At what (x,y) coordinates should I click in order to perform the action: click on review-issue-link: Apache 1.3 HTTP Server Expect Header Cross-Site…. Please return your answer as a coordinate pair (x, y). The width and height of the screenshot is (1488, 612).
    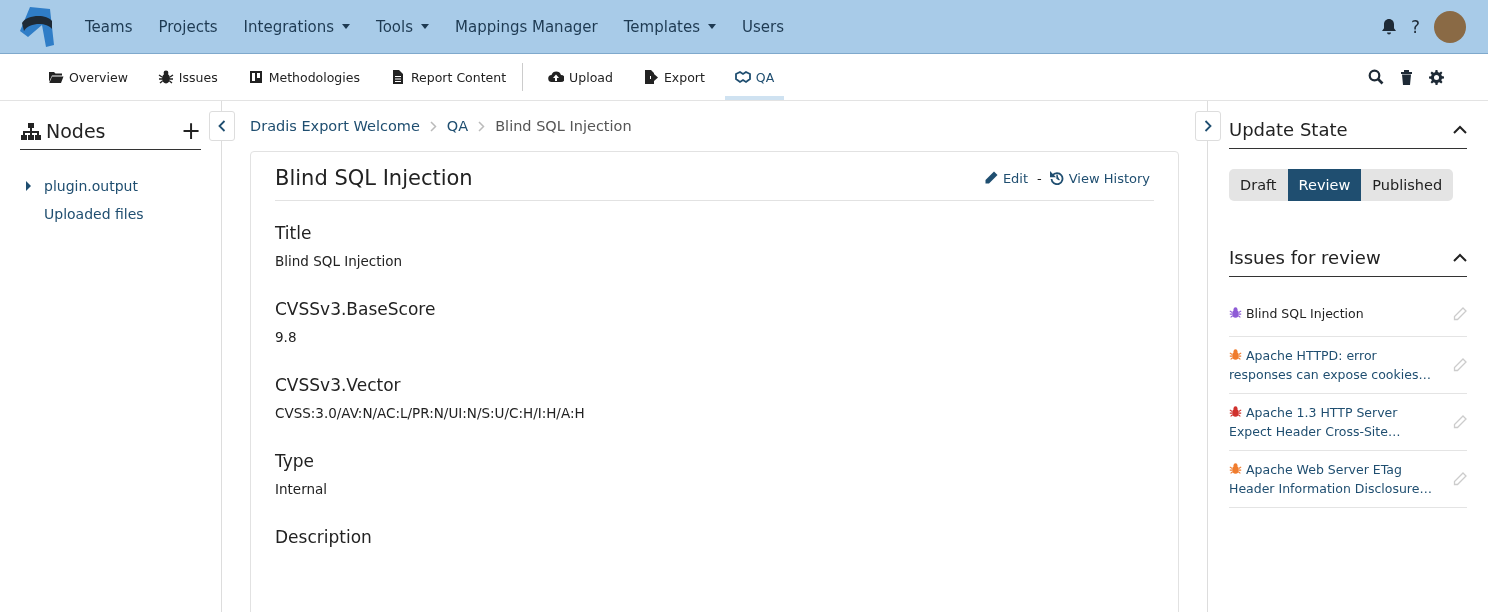
    Looking at the image, I should click on (1334, 422).